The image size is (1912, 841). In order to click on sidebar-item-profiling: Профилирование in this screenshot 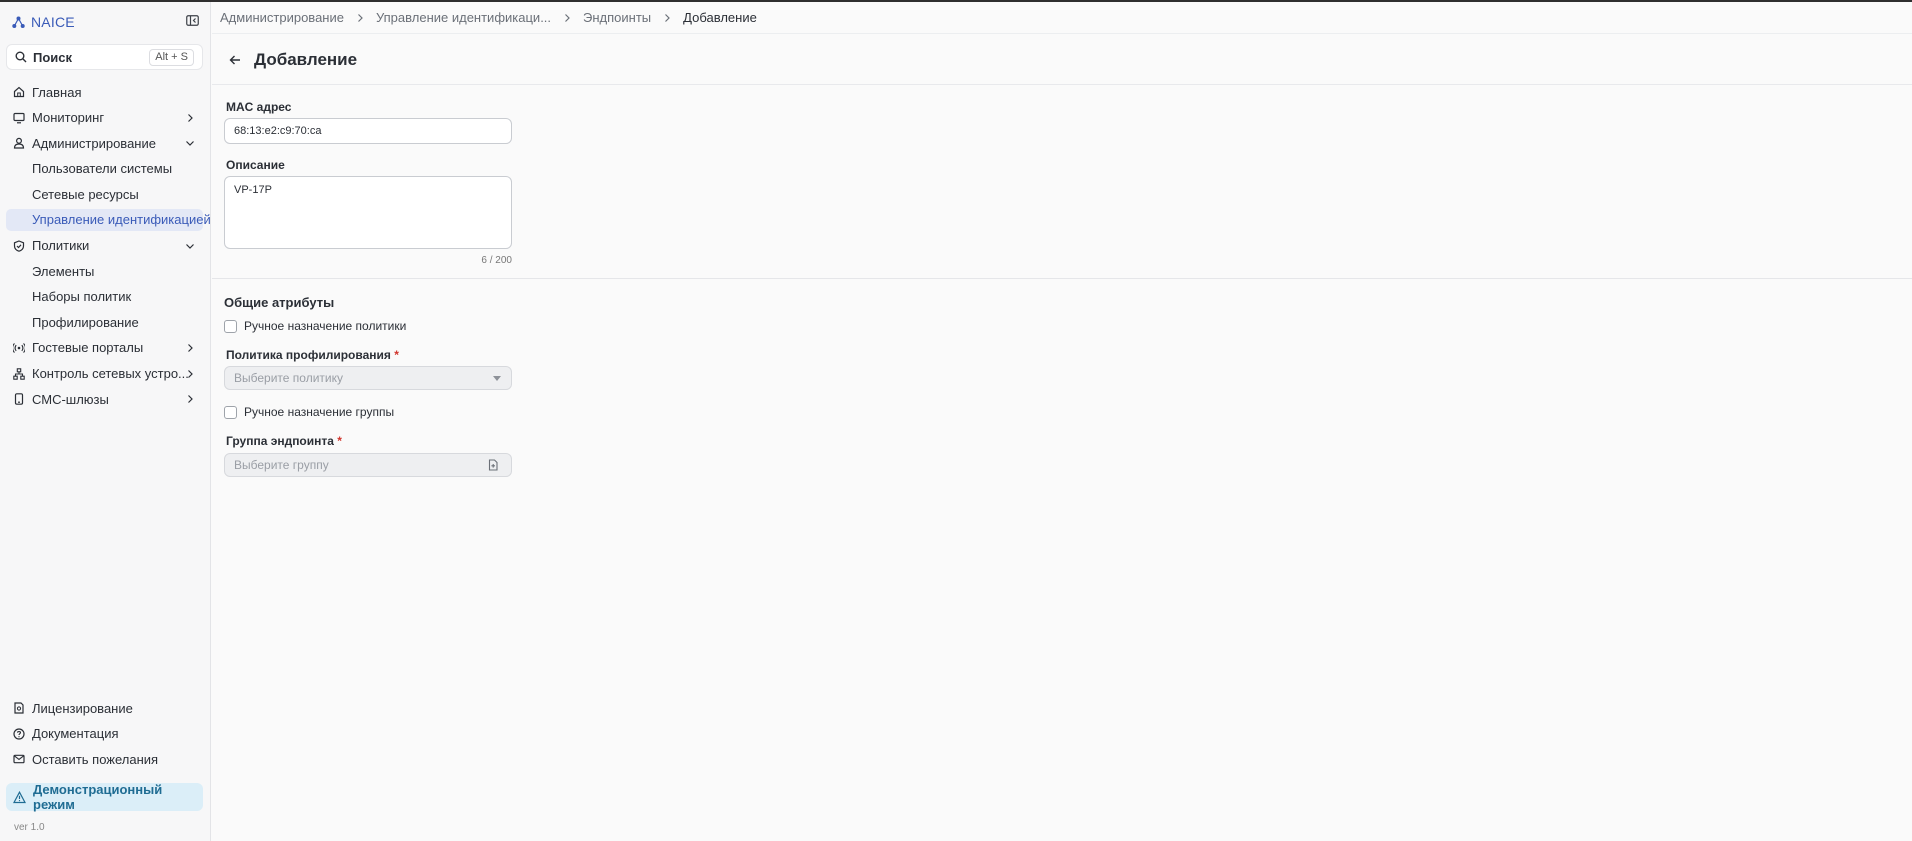, I will do `click(104, 322)`.